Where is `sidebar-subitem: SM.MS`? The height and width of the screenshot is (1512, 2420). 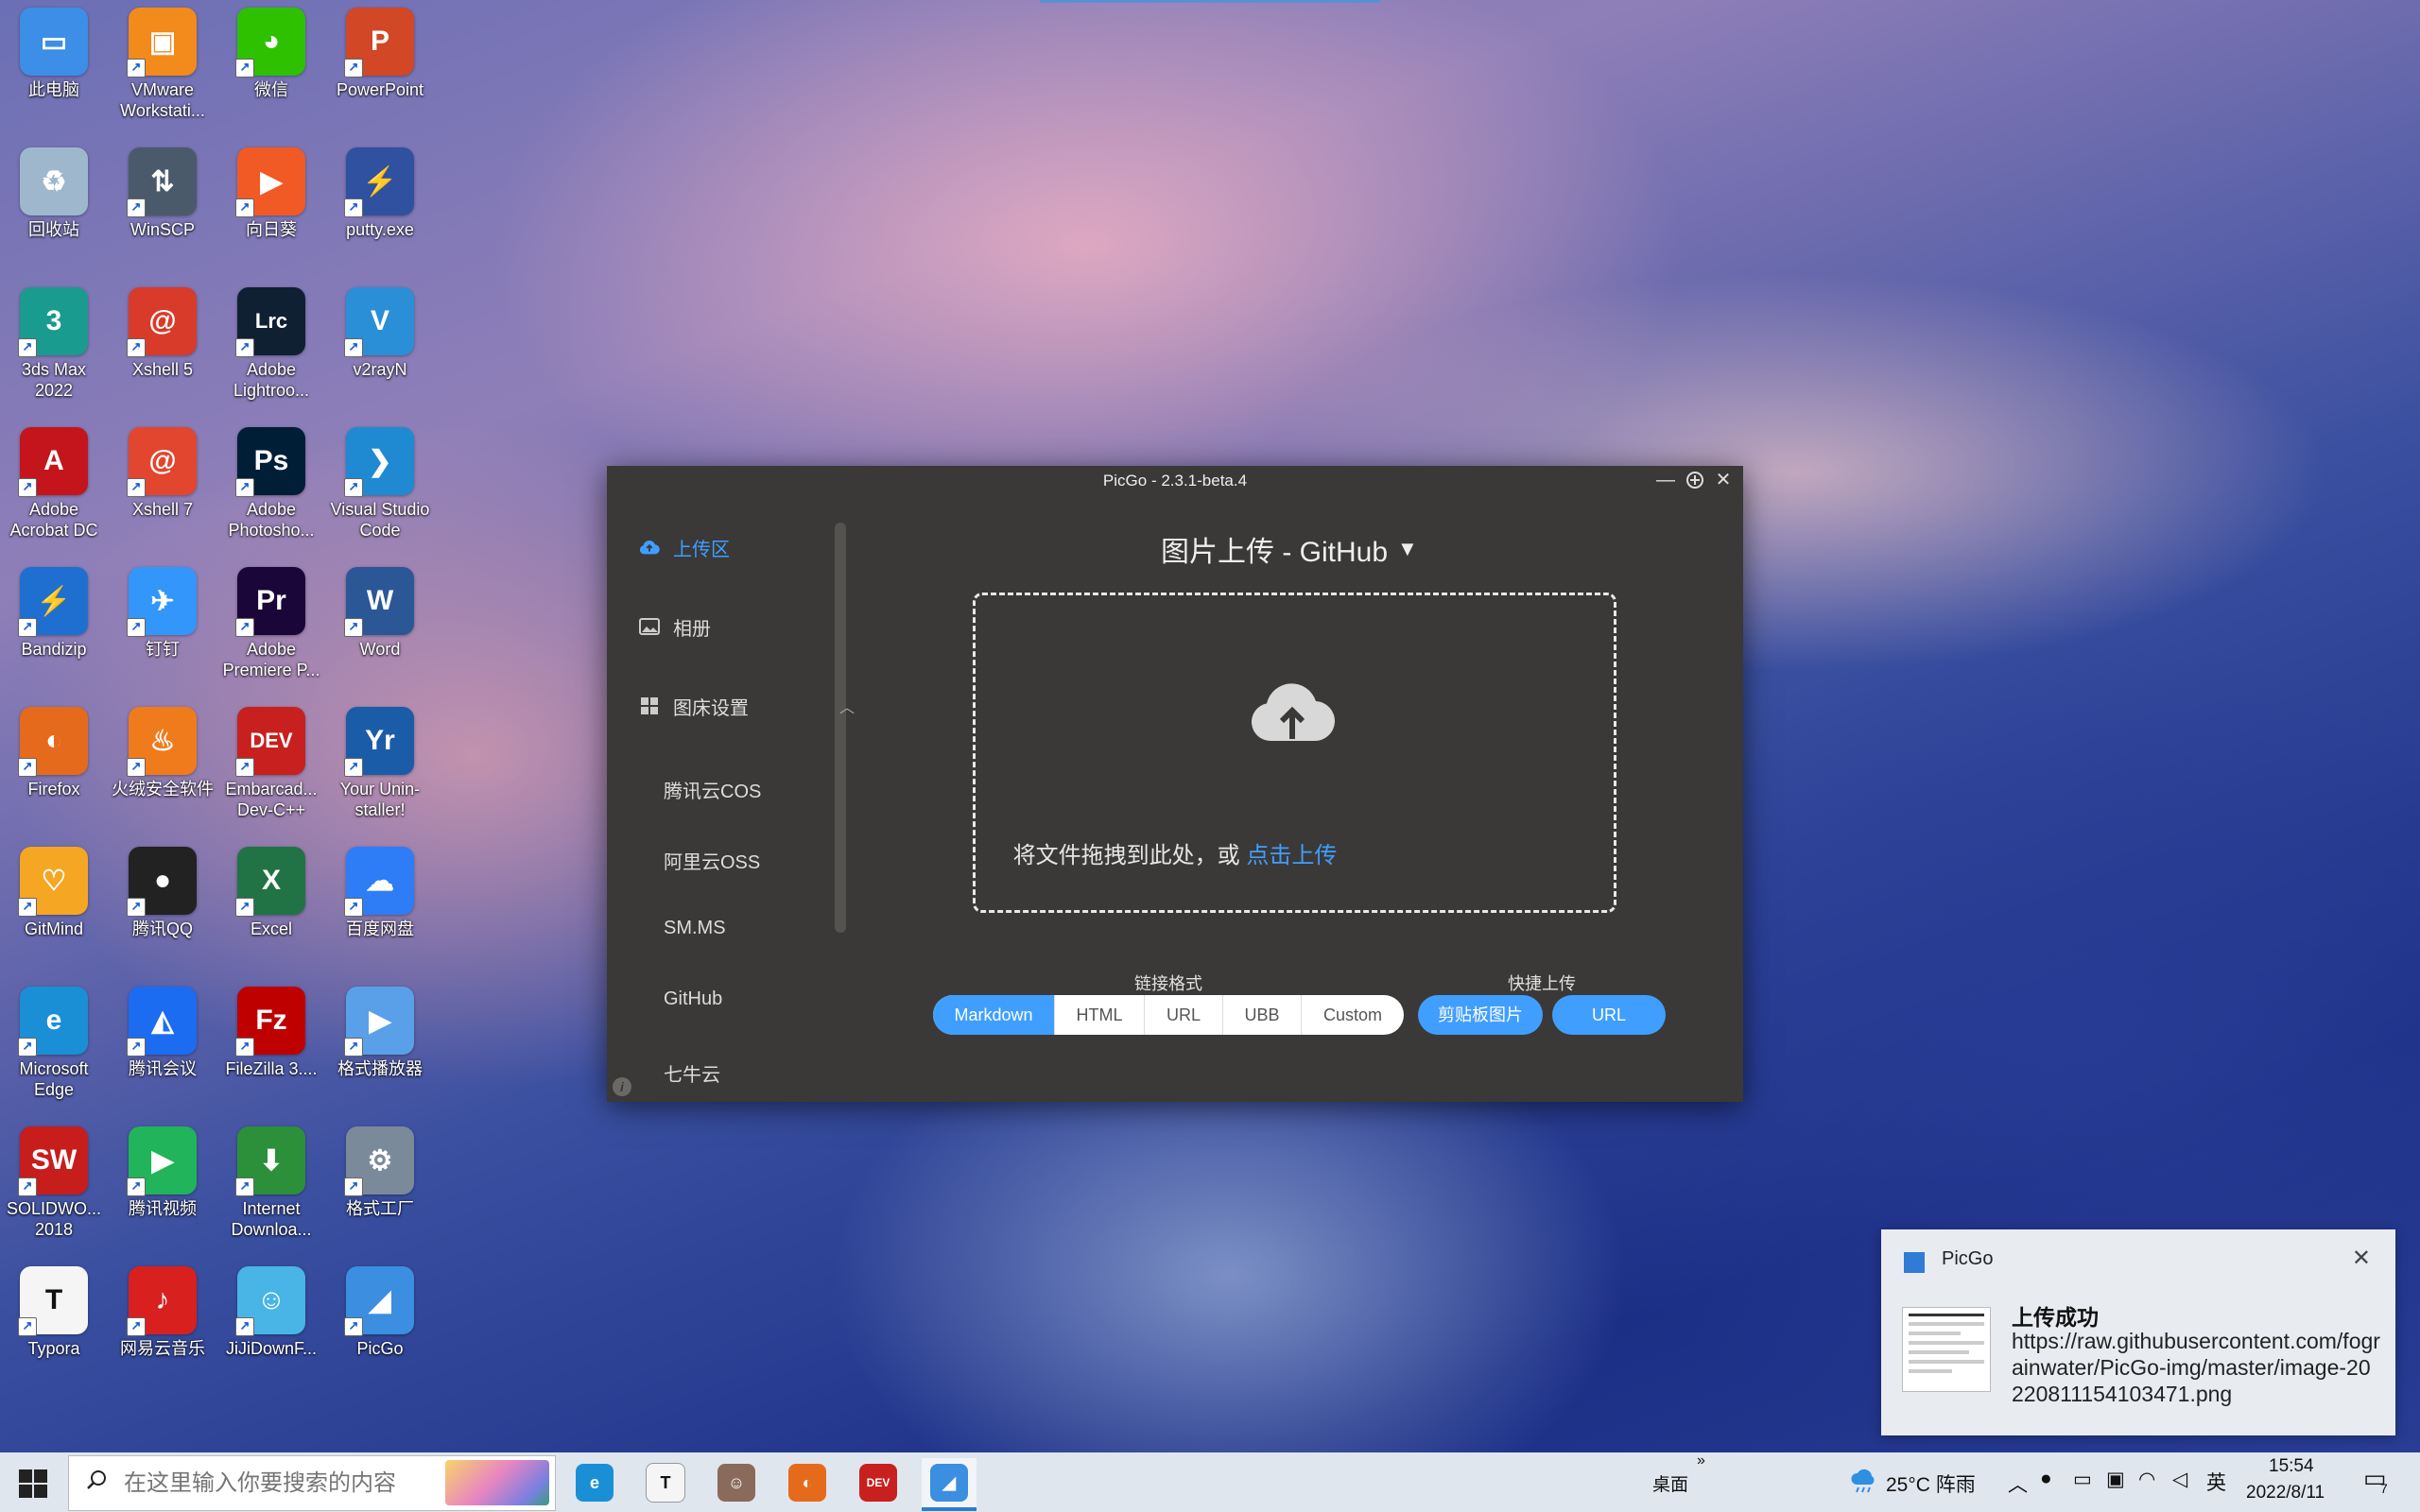 sidebar-subitem: SM.MS is located at coordinates (695, 928).